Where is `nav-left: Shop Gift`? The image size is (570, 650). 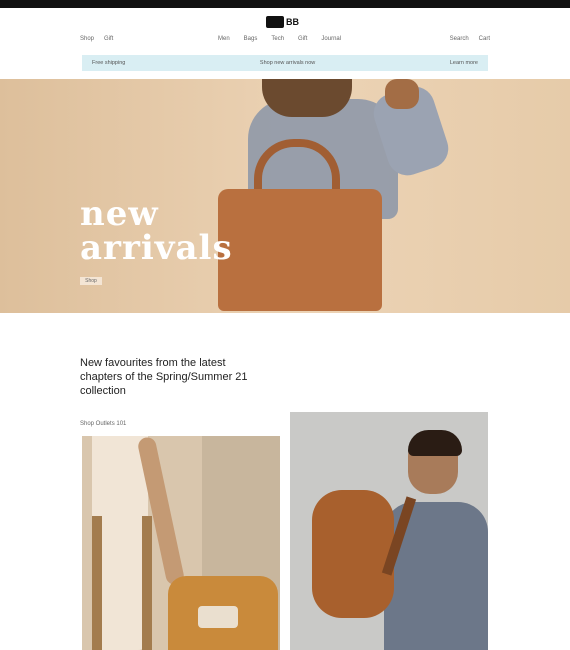
nav-left: Shop Gift is located at coordinates (96, 39).